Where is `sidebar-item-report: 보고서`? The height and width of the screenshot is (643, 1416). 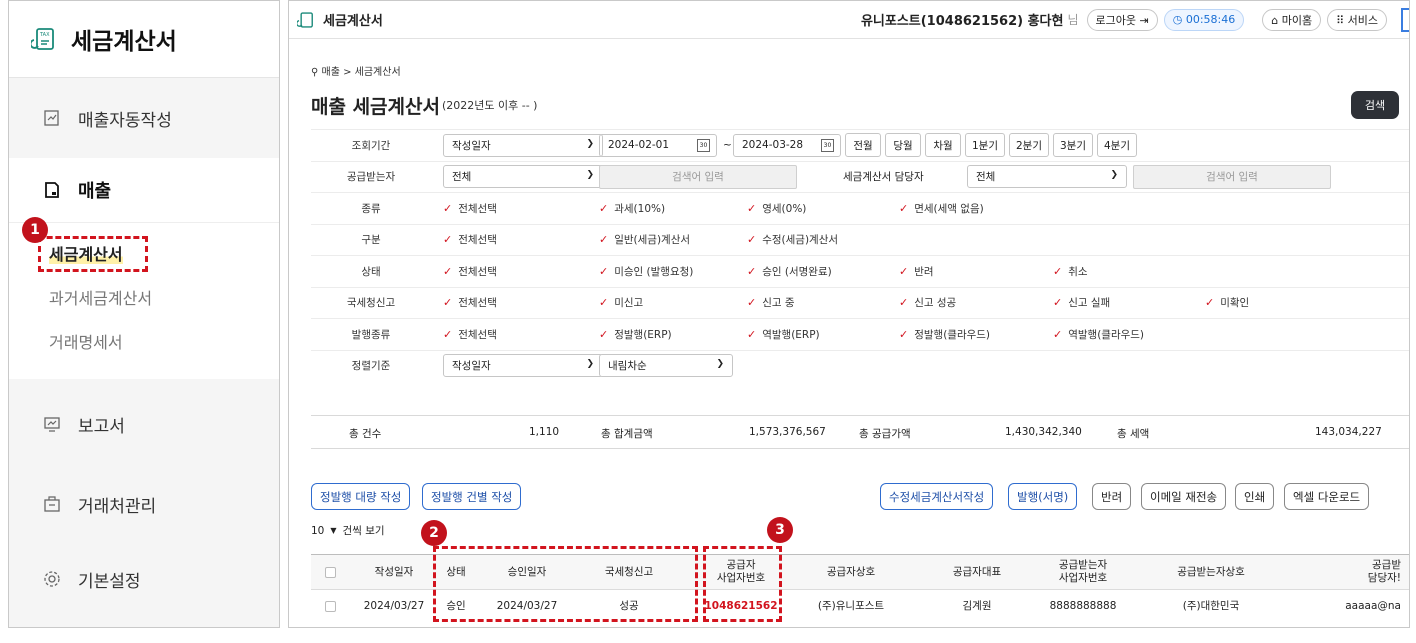 sidebar-item-report: 보고서 is located at coordinates (144, 424).